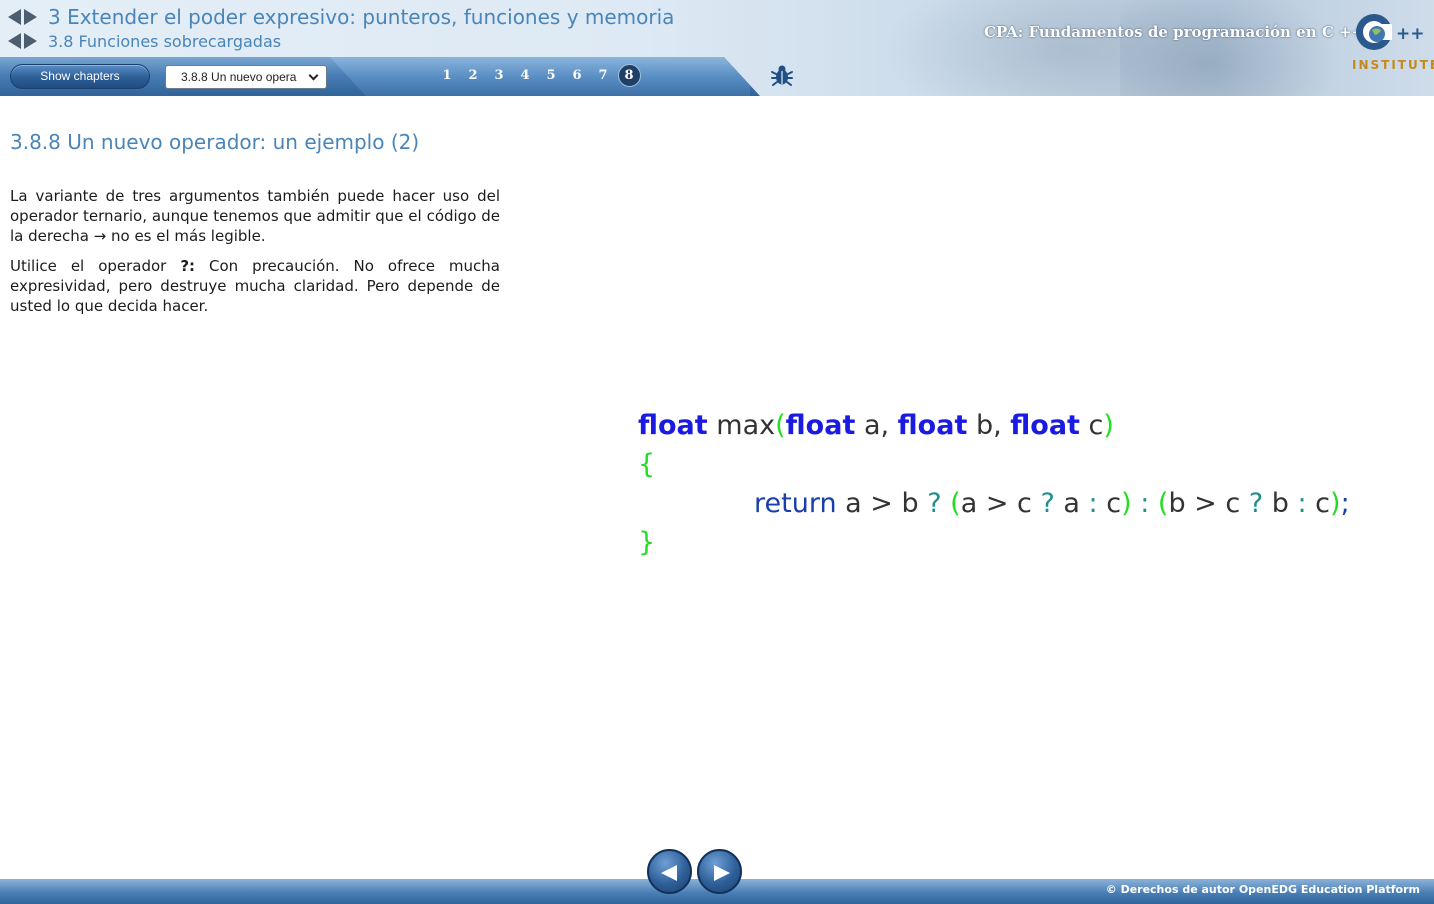  I want to click on previous-page-button, so click(669, 871).